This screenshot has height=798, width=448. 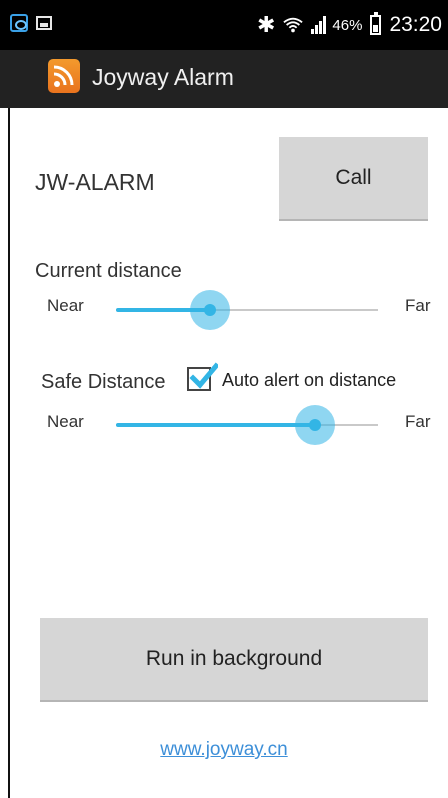 I want to click on checkmark-icon, so click(x=203, y=375).